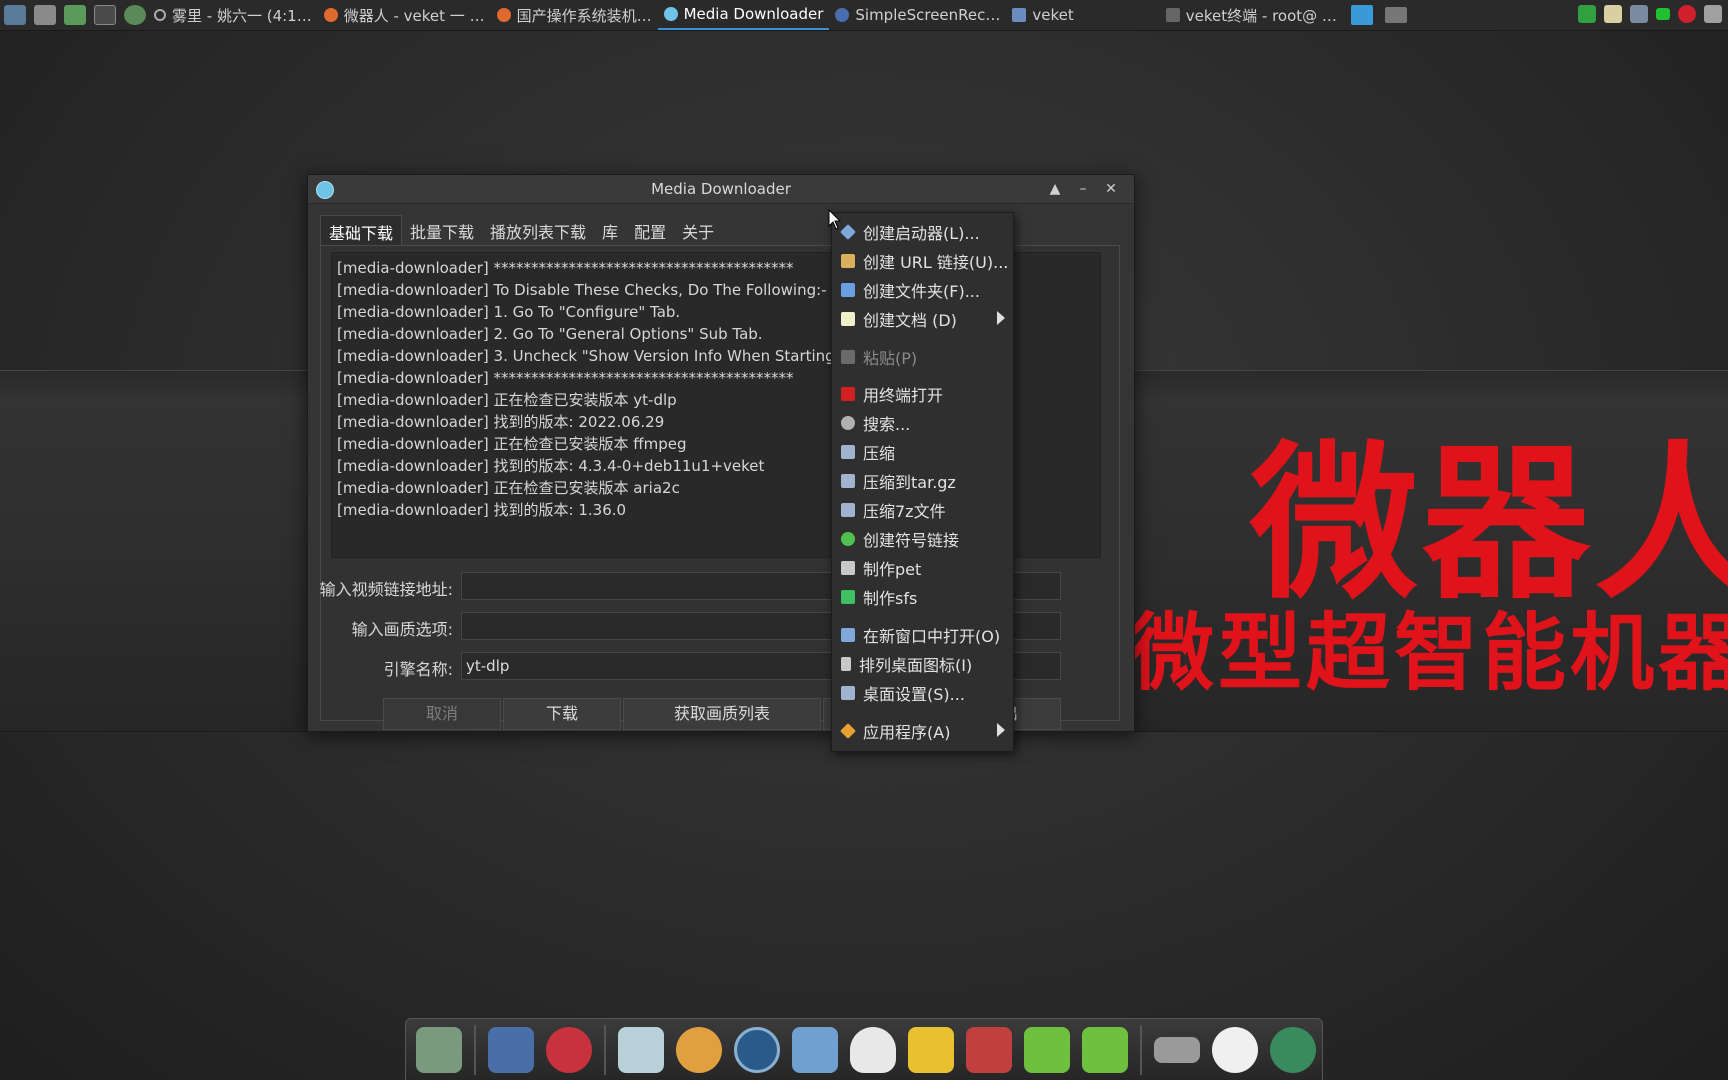 The image size is (1728, 1080). I want to click on menu-compress-targz: 压缩到tar.gz, so click(922, 481).